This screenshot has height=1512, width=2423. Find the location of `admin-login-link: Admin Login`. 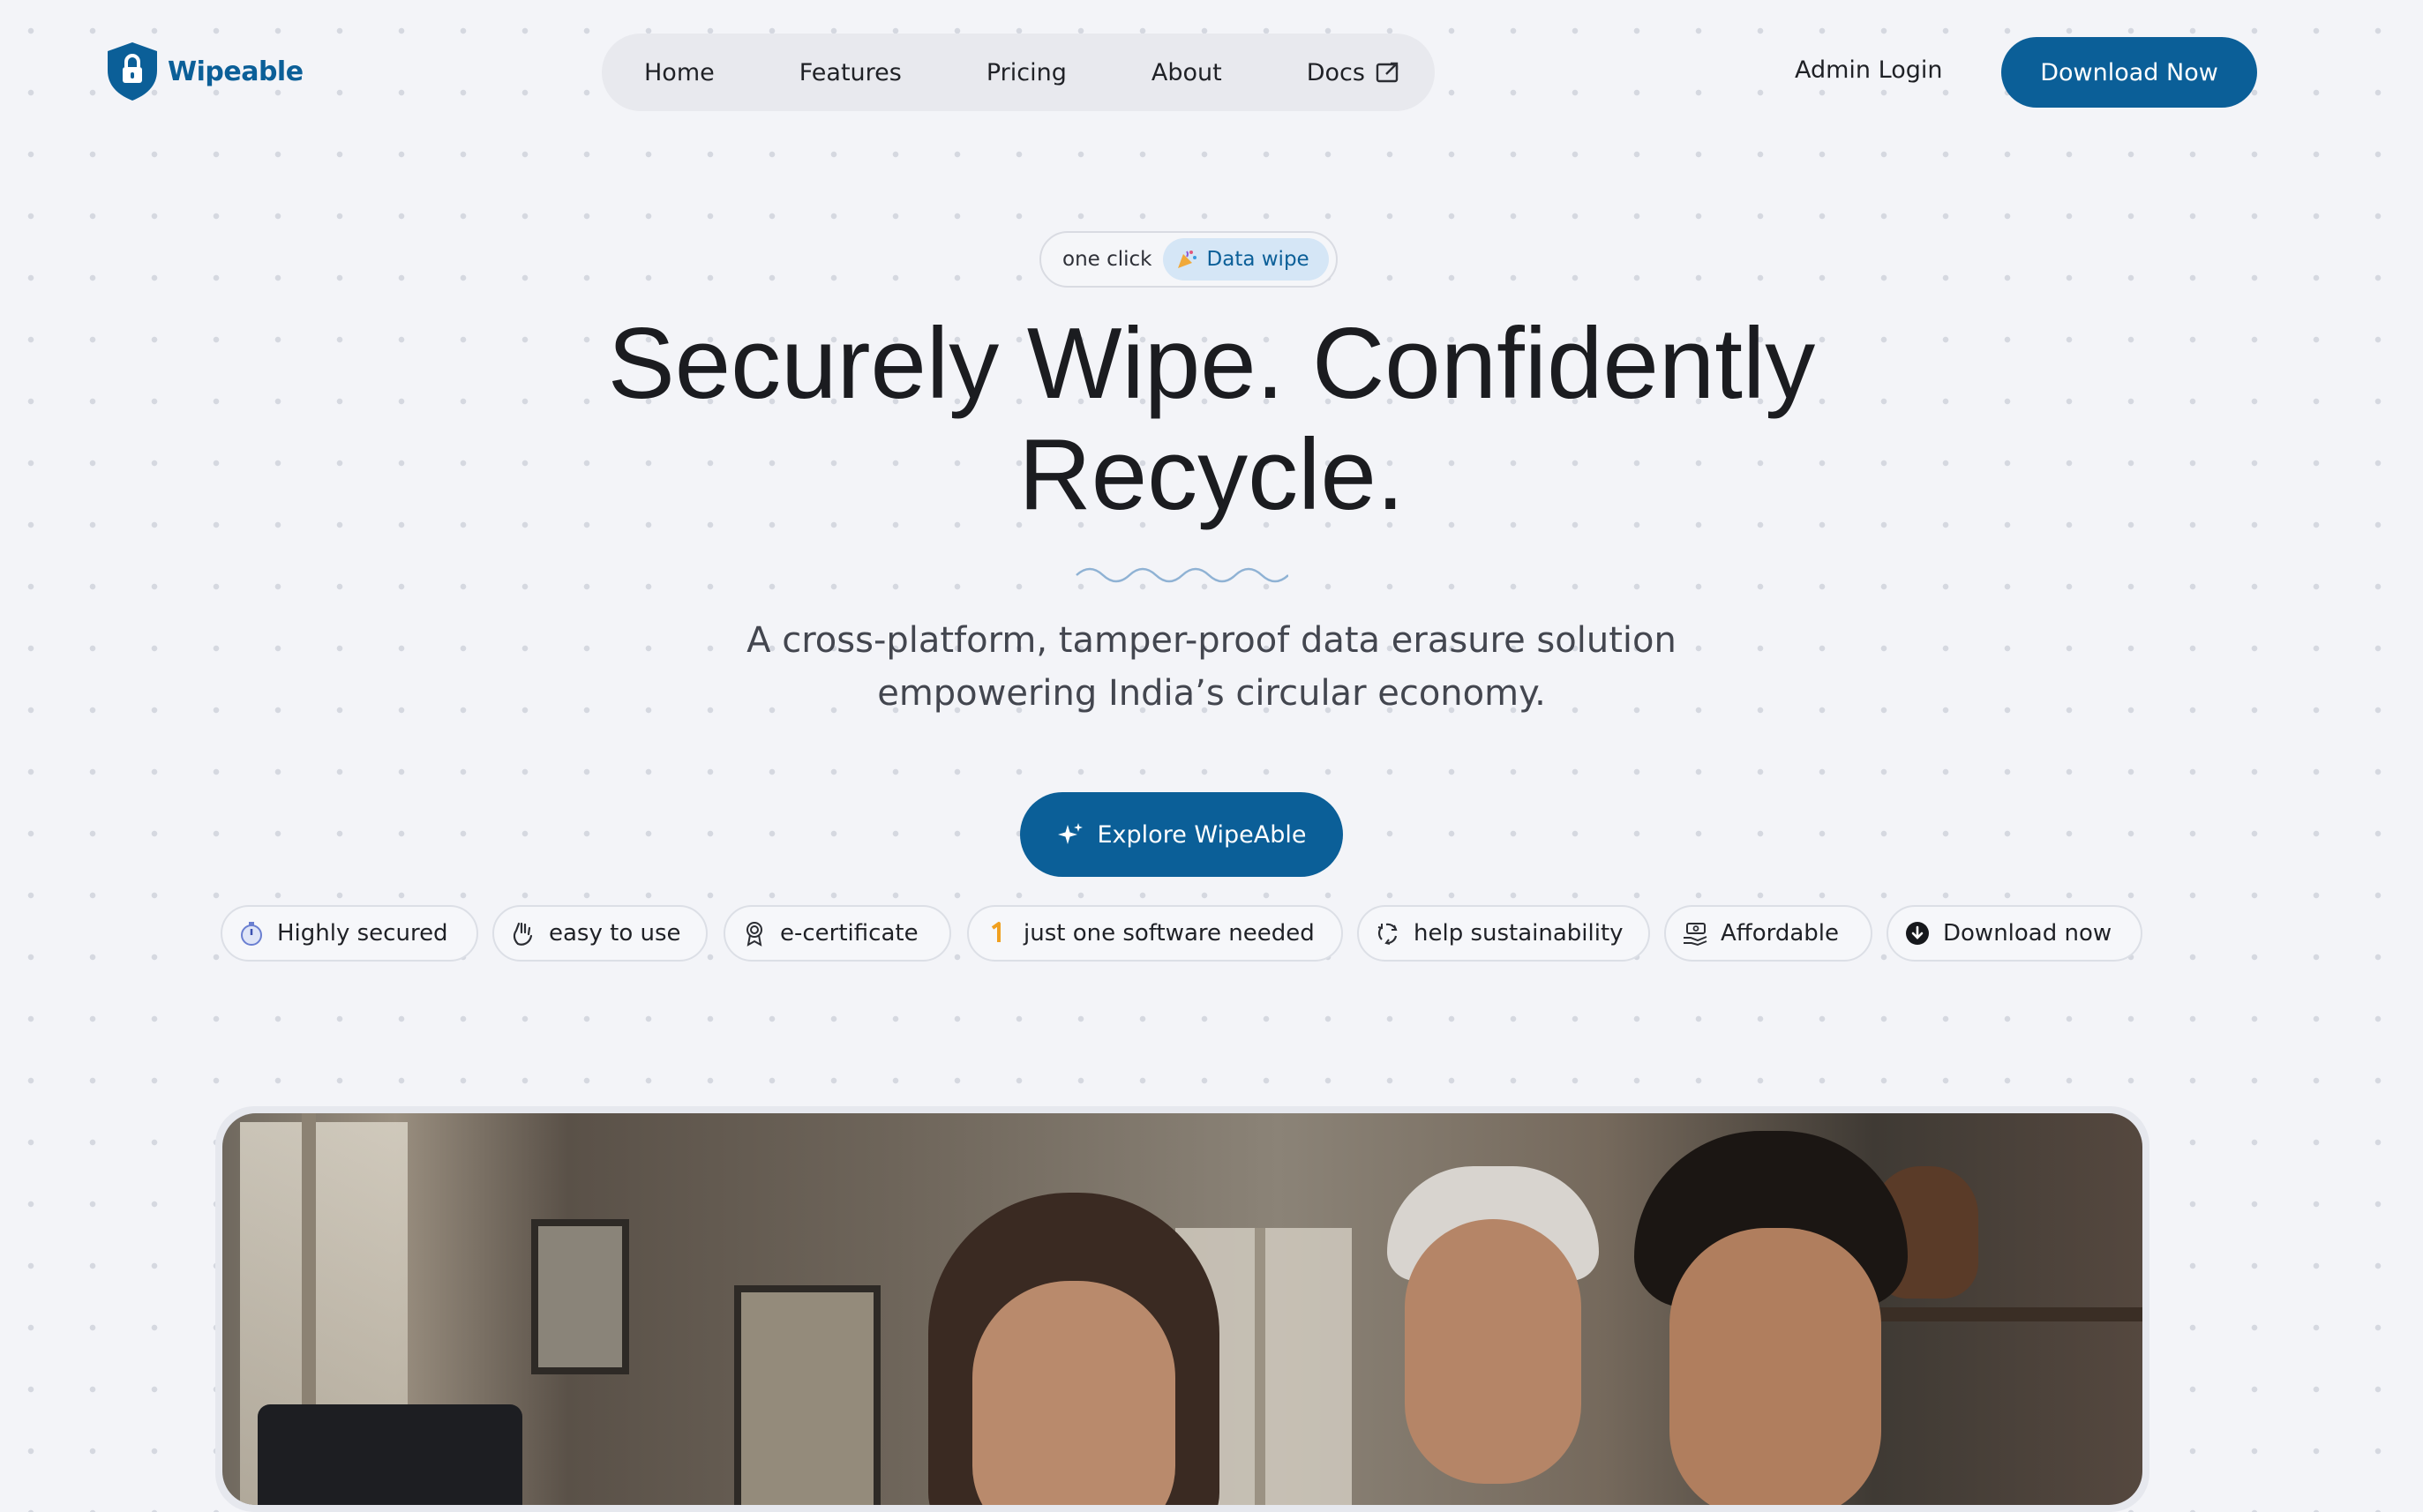

admin-login-link: Admin Login is located at coordinates (1869, 70).